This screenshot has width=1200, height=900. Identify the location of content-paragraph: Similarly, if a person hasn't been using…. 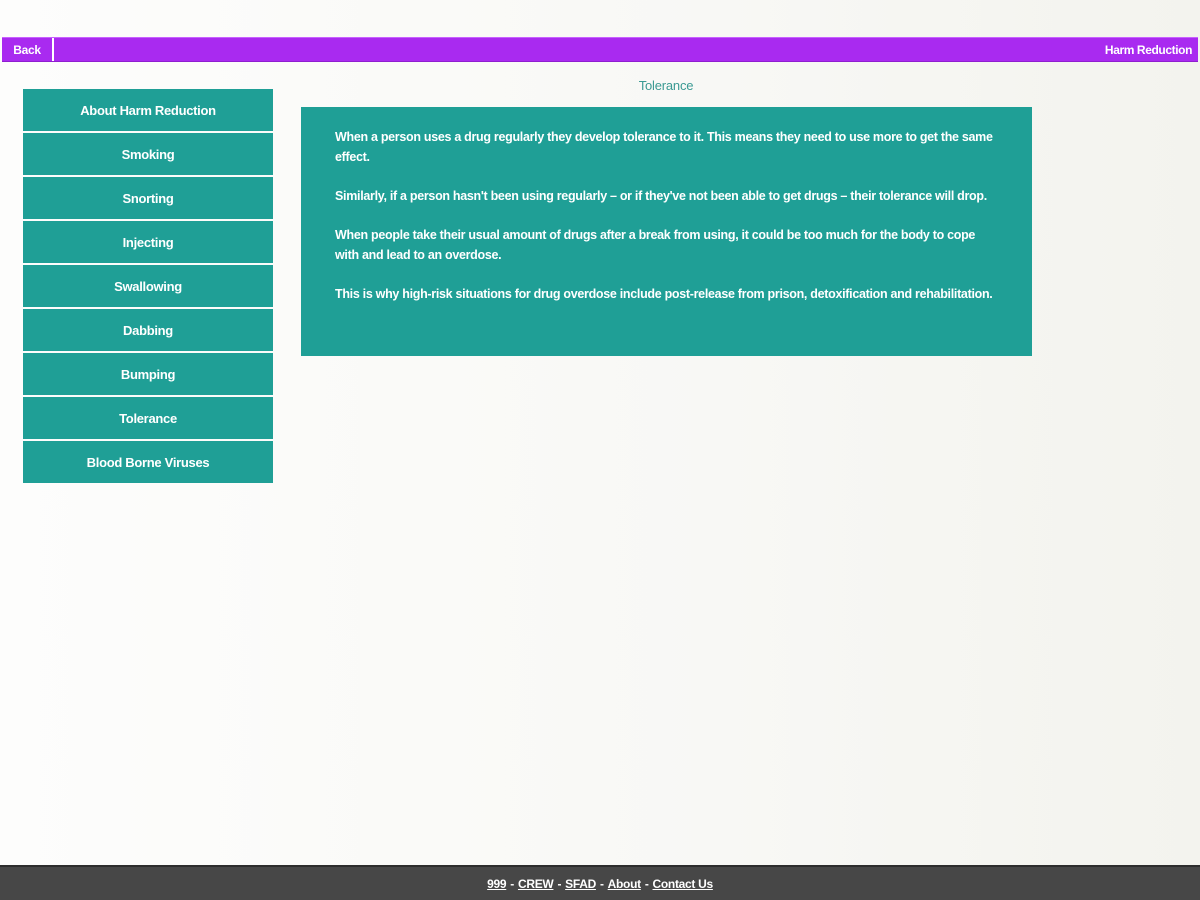
(661, 196).